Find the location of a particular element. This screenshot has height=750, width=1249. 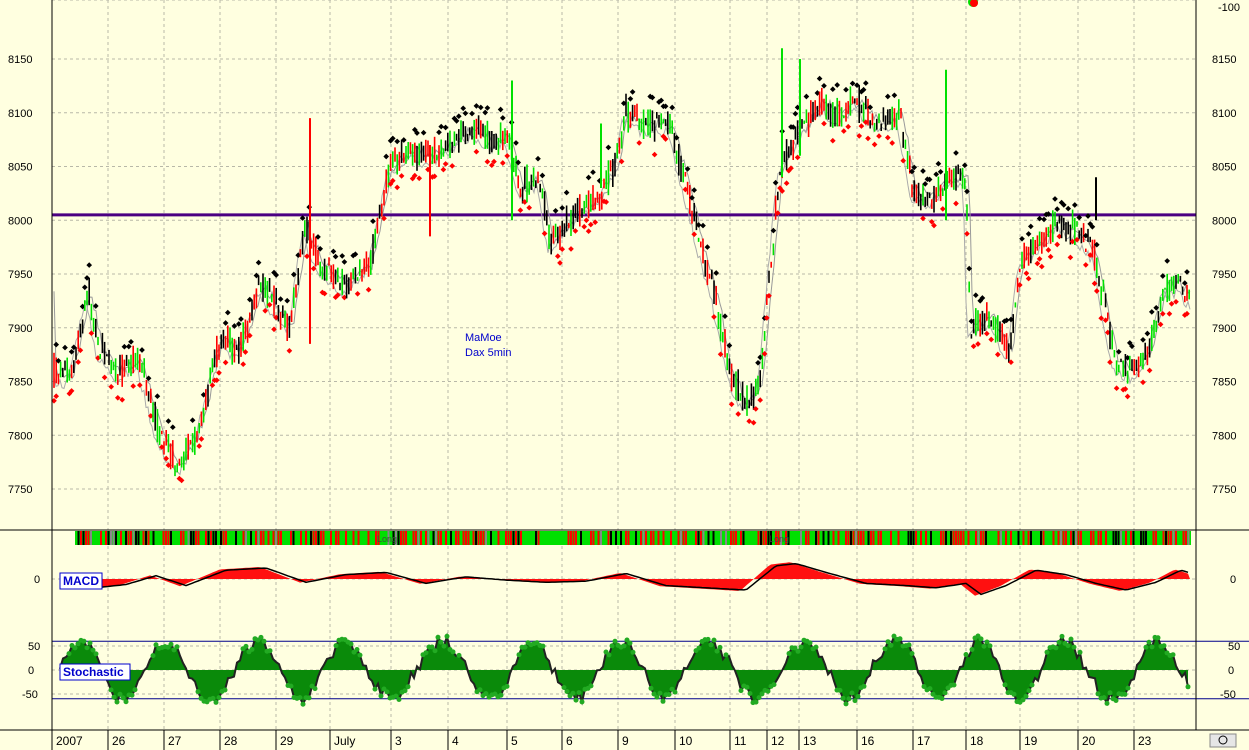

x-tick-label: 5 is located at coordinates (514, 741).